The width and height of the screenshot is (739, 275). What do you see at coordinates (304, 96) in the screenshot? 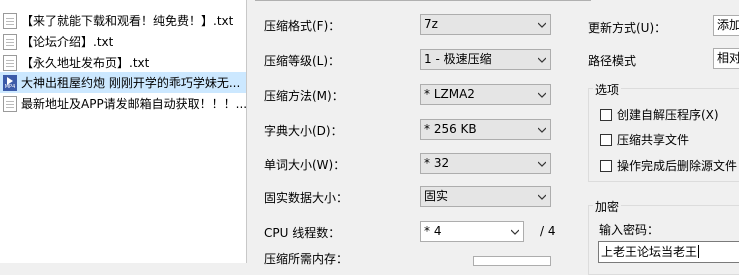
I see `method-label: 压缩方法(M)：` at bounding box center [304, 96].